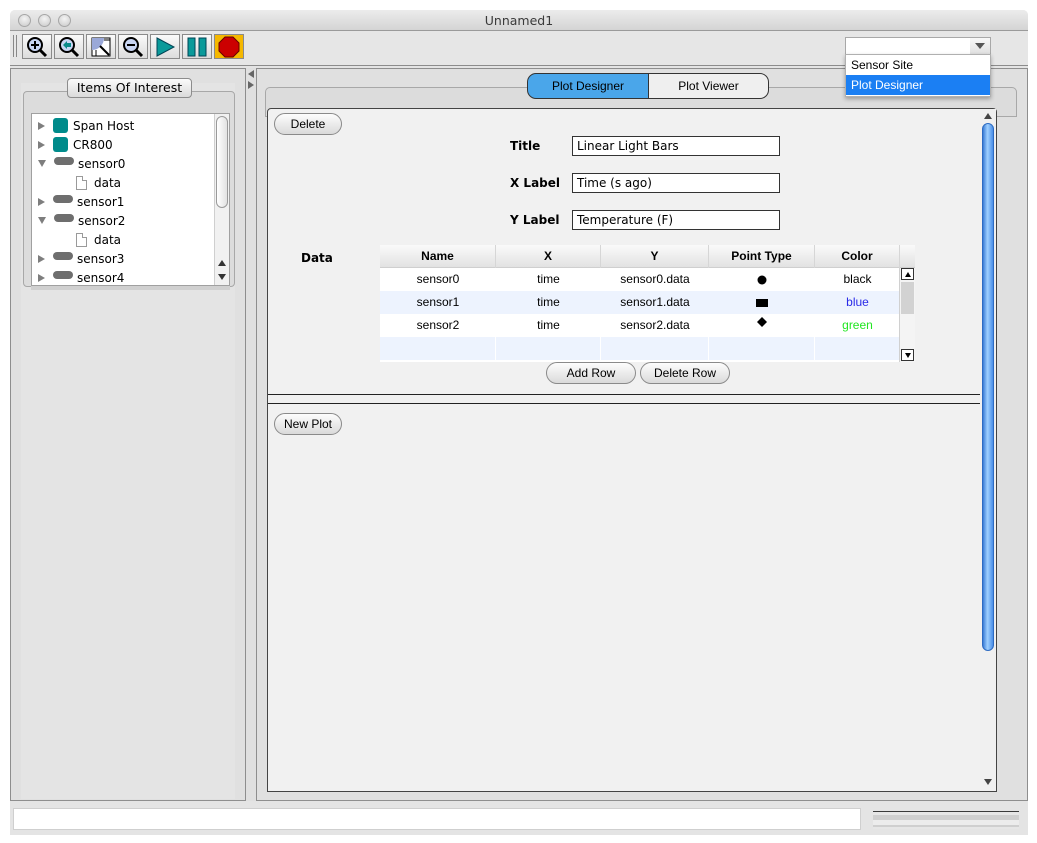 Image resolution: width=1037 pixels, height=843 pixels. I want to click on delete-row-button: Delete Row, so click(685, 373).